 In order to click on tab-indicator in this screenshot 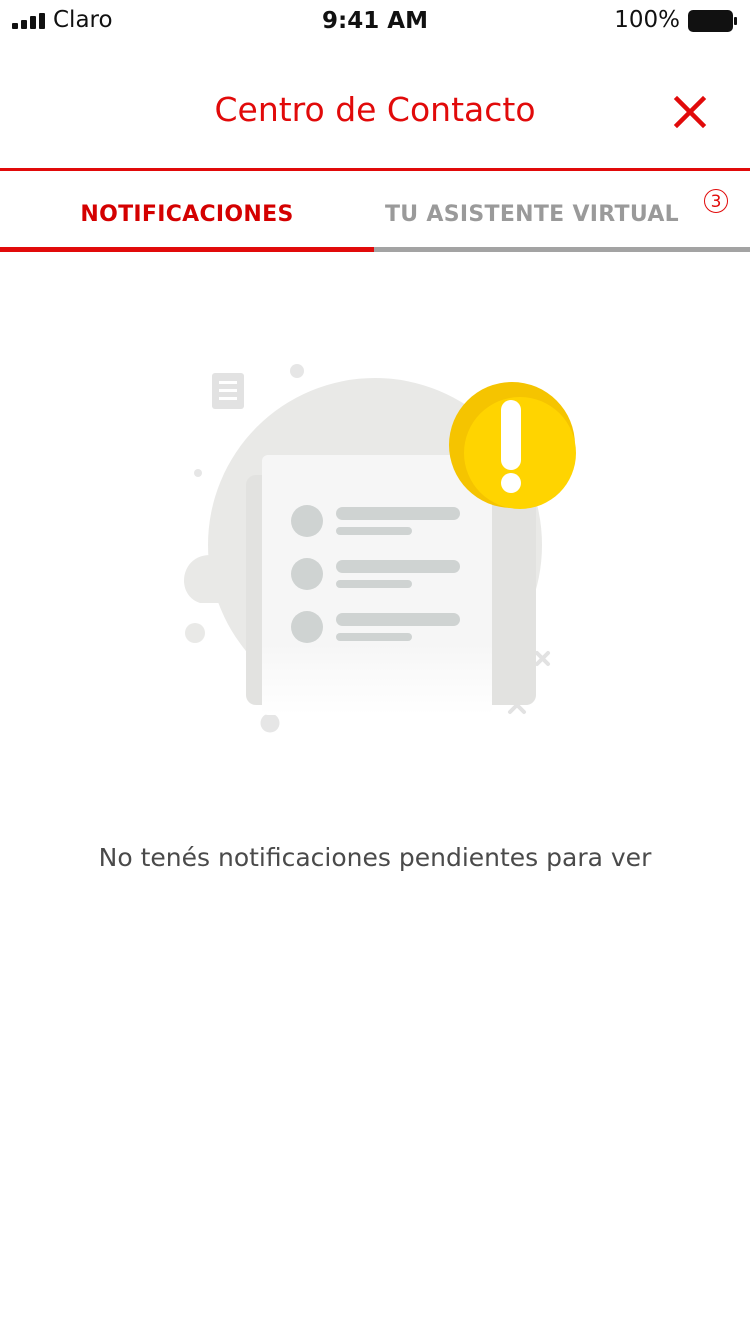, I will do `click(562, 249)`.